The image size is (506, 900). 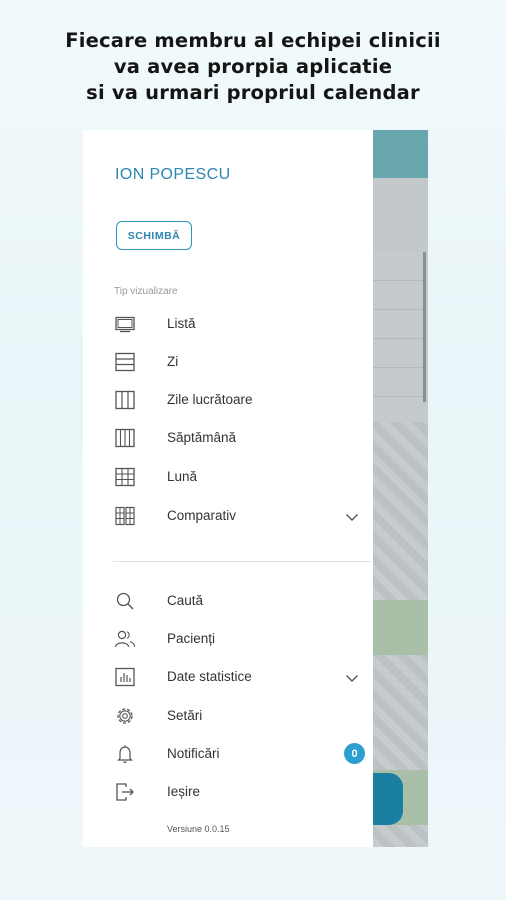 What do you see at coordinates (146, 291) in the screenshot?
I see `view-type-label: Tip vizualizare` at bounding box center [146, 291].